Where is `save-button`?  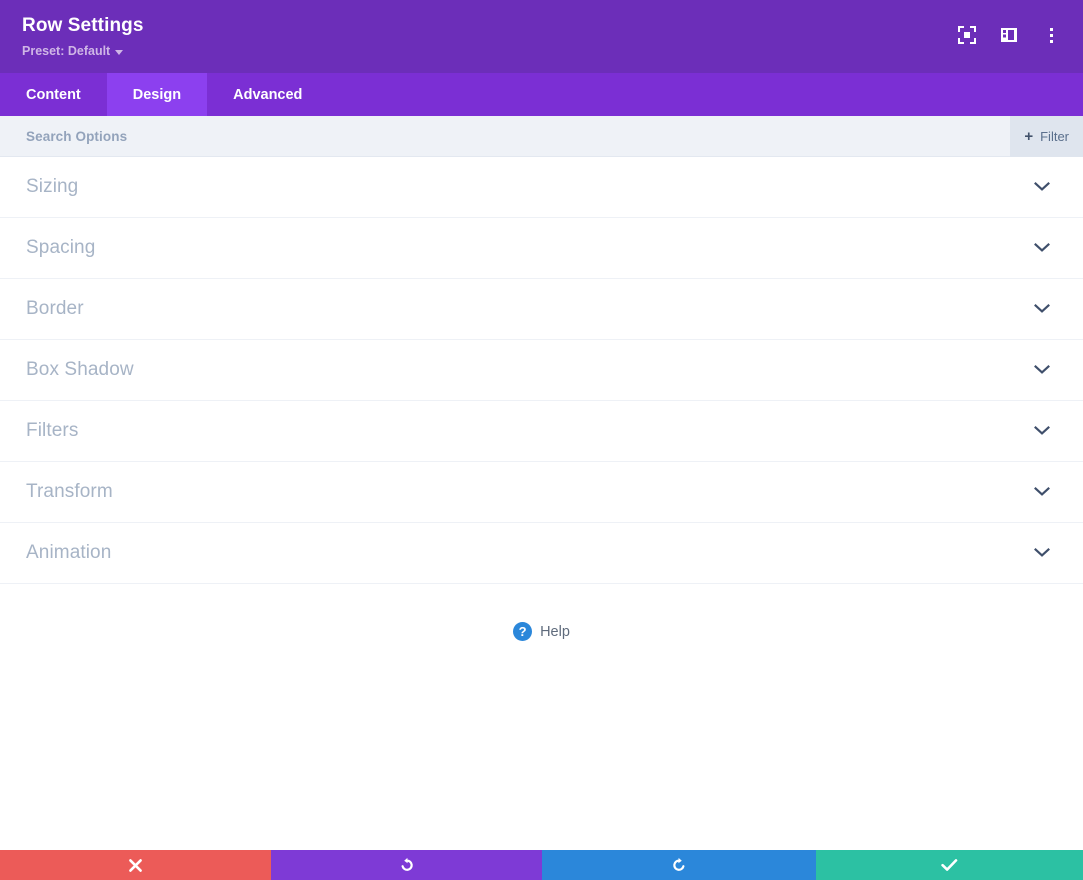 save-button is located at coordinates (949, 865).